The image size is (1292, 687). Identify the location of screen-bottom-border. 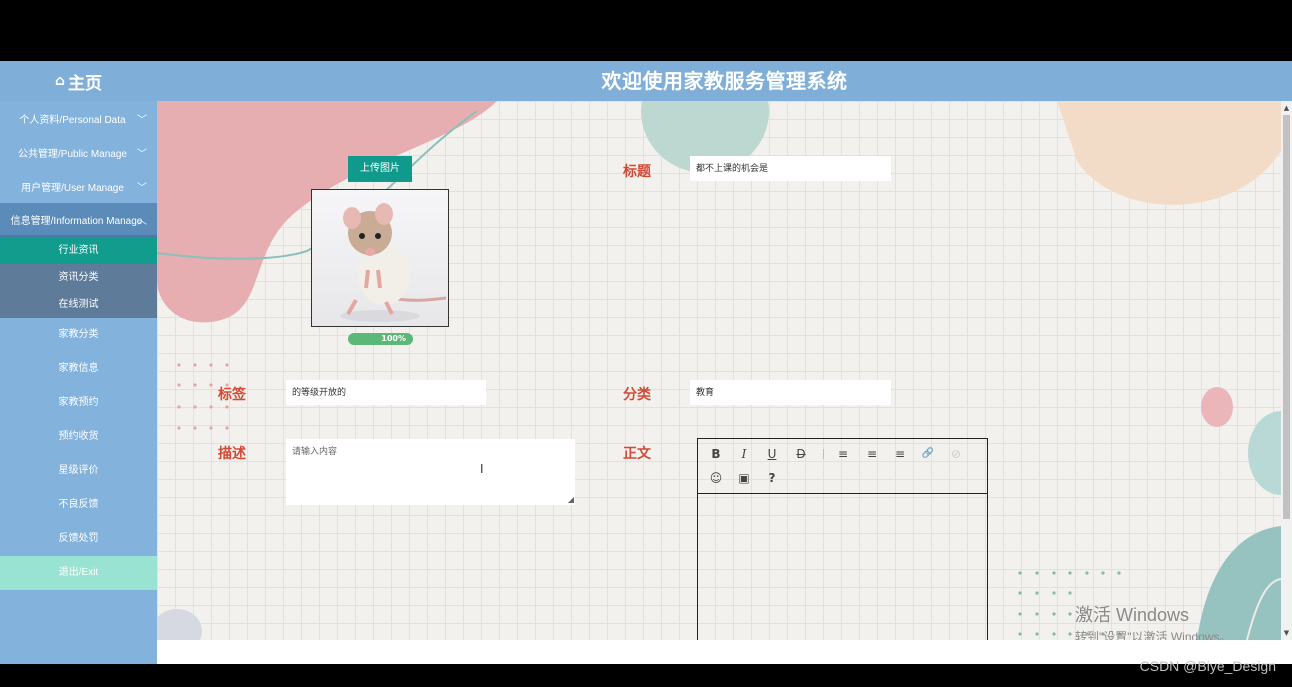
(646, 675).